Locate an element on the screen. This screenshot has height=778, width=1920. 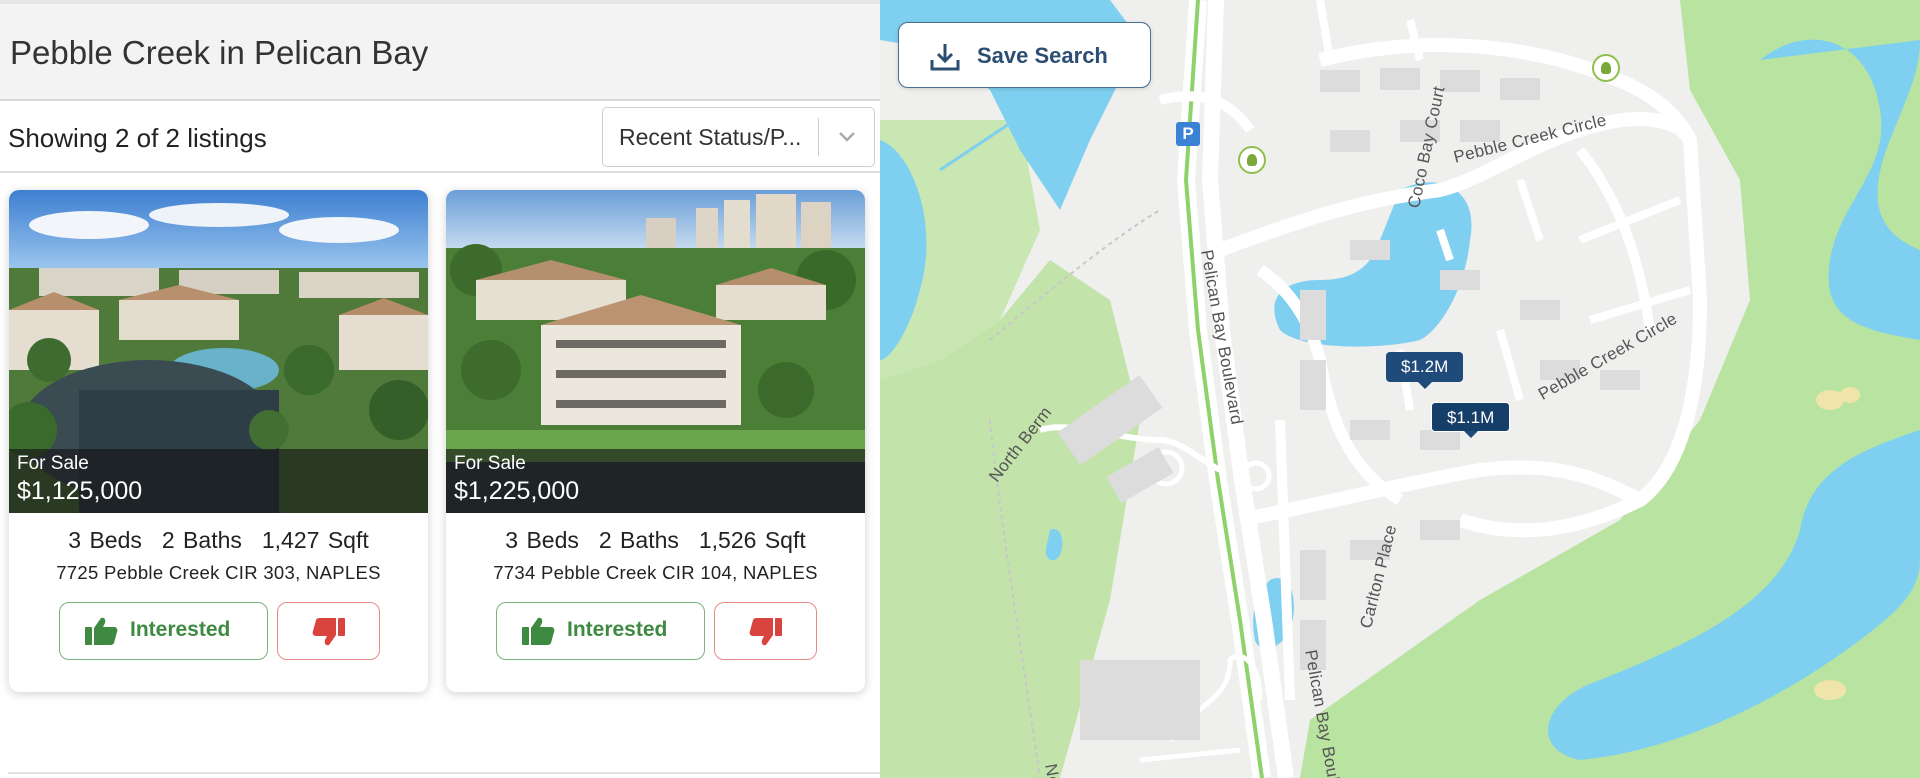
page-title: Pebble Creek in Pelican Bay is located at coordinates (219, 52).